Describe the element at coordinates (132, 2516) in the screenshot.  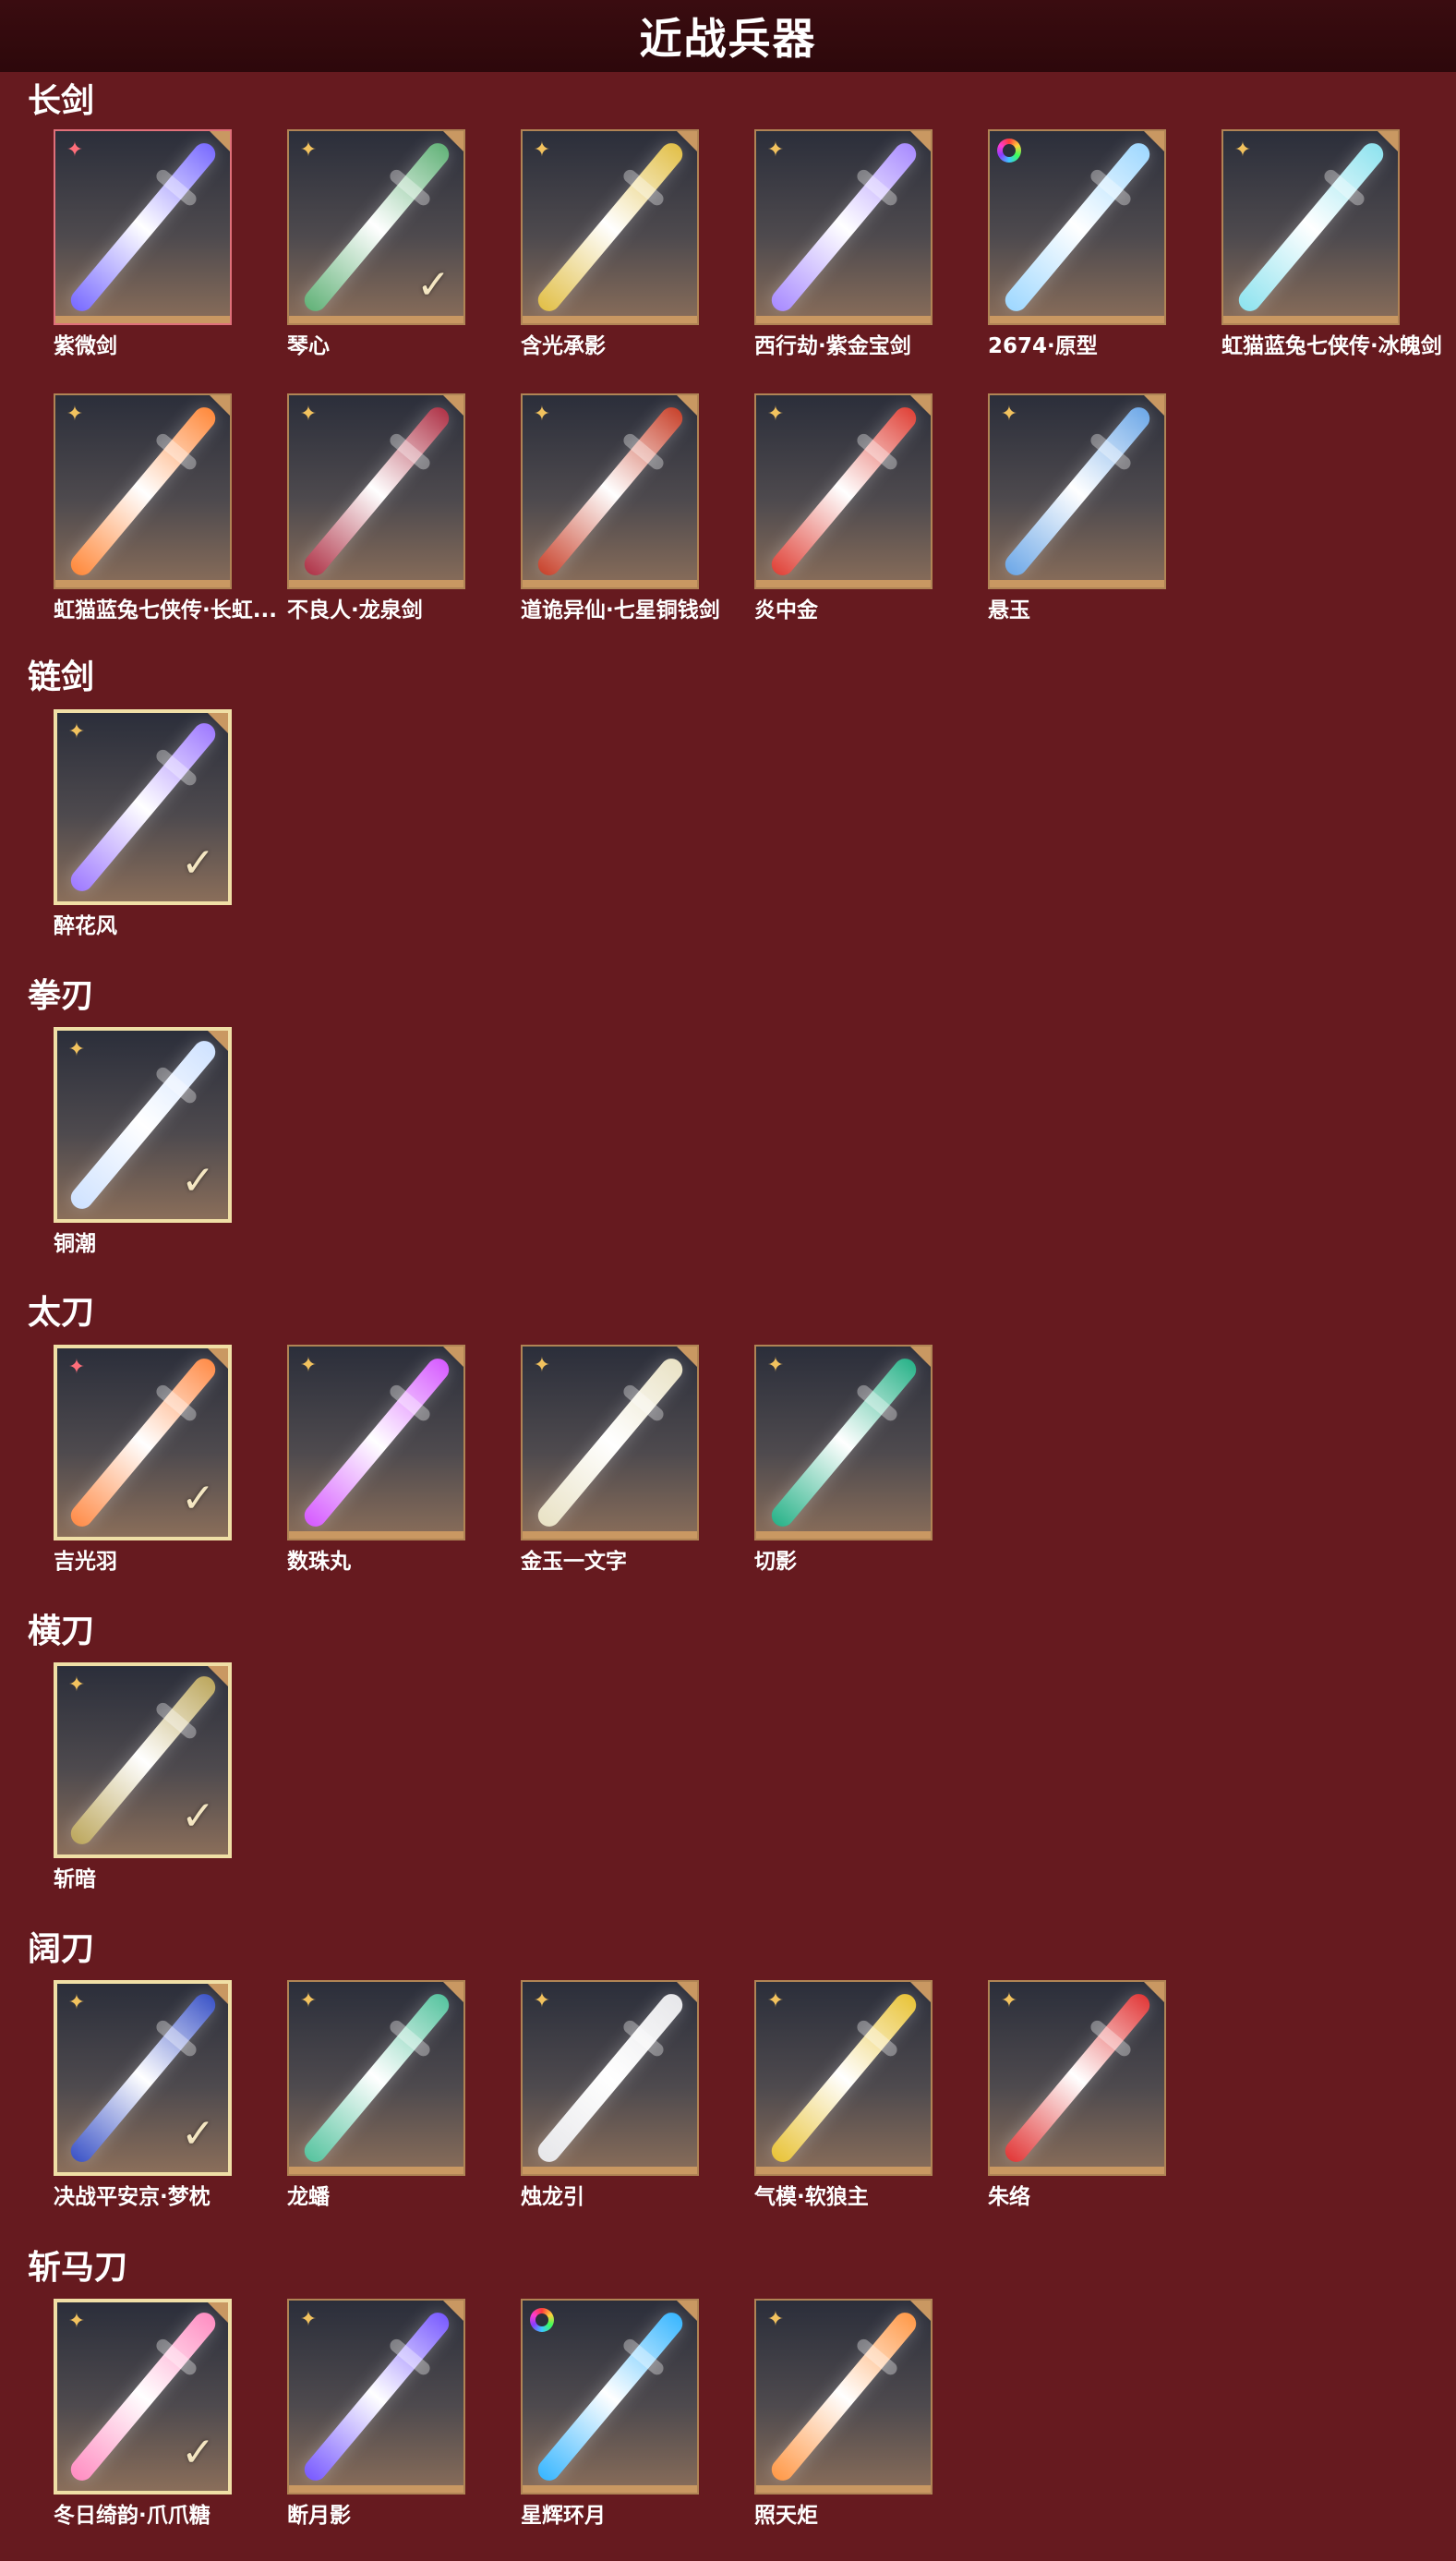
I see `weapon-name: 冬日绮韵·爪爪糖` at that location.